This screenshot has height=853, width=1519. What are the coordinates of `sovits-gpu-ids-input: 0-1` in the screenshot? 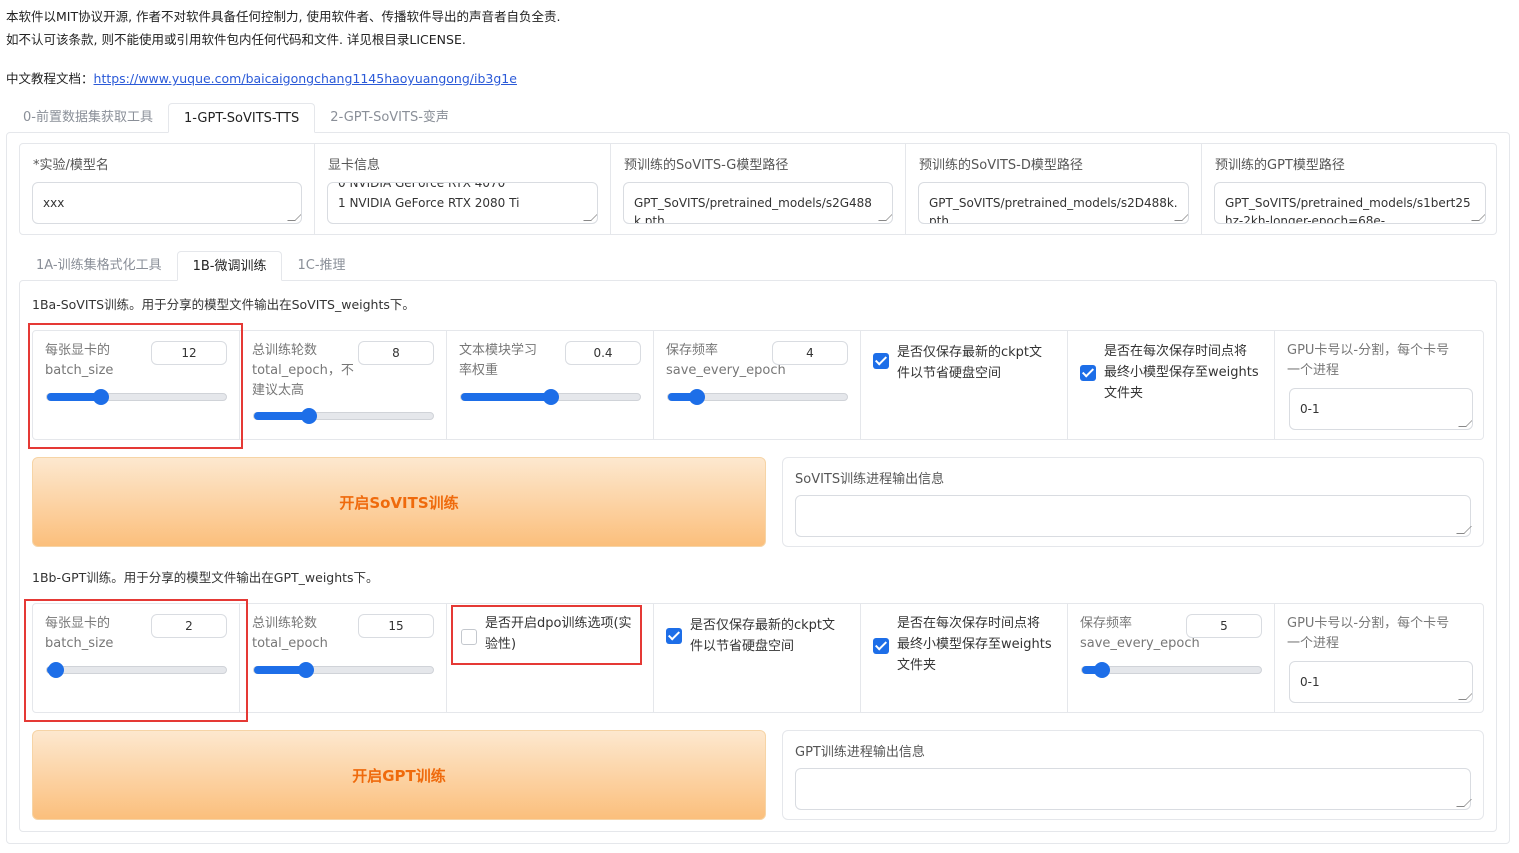 It's located at (1381, 409).